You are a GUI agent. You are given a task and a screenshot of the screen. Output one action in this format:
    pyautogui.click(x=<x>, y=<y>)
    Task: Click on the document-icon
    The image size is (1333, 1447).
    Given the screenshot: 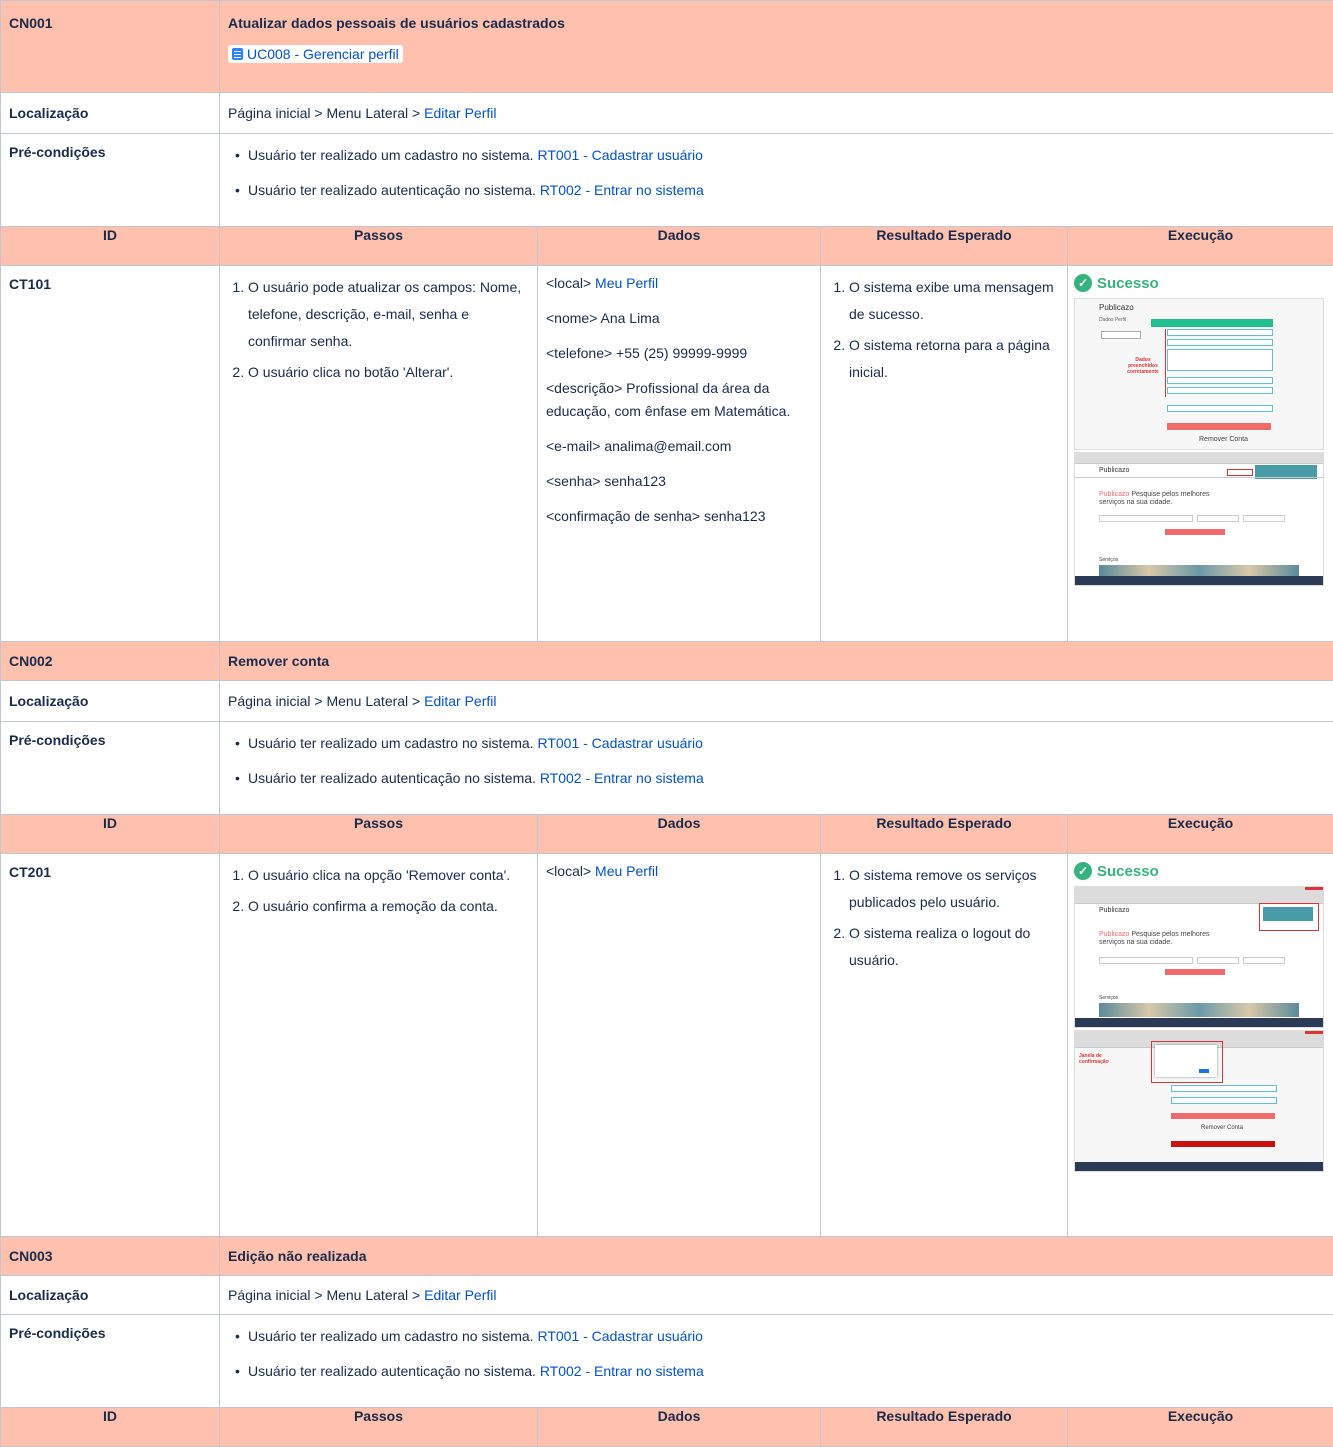 What is the action you would take?
    pyautogui.click(x=237, y=54)
    